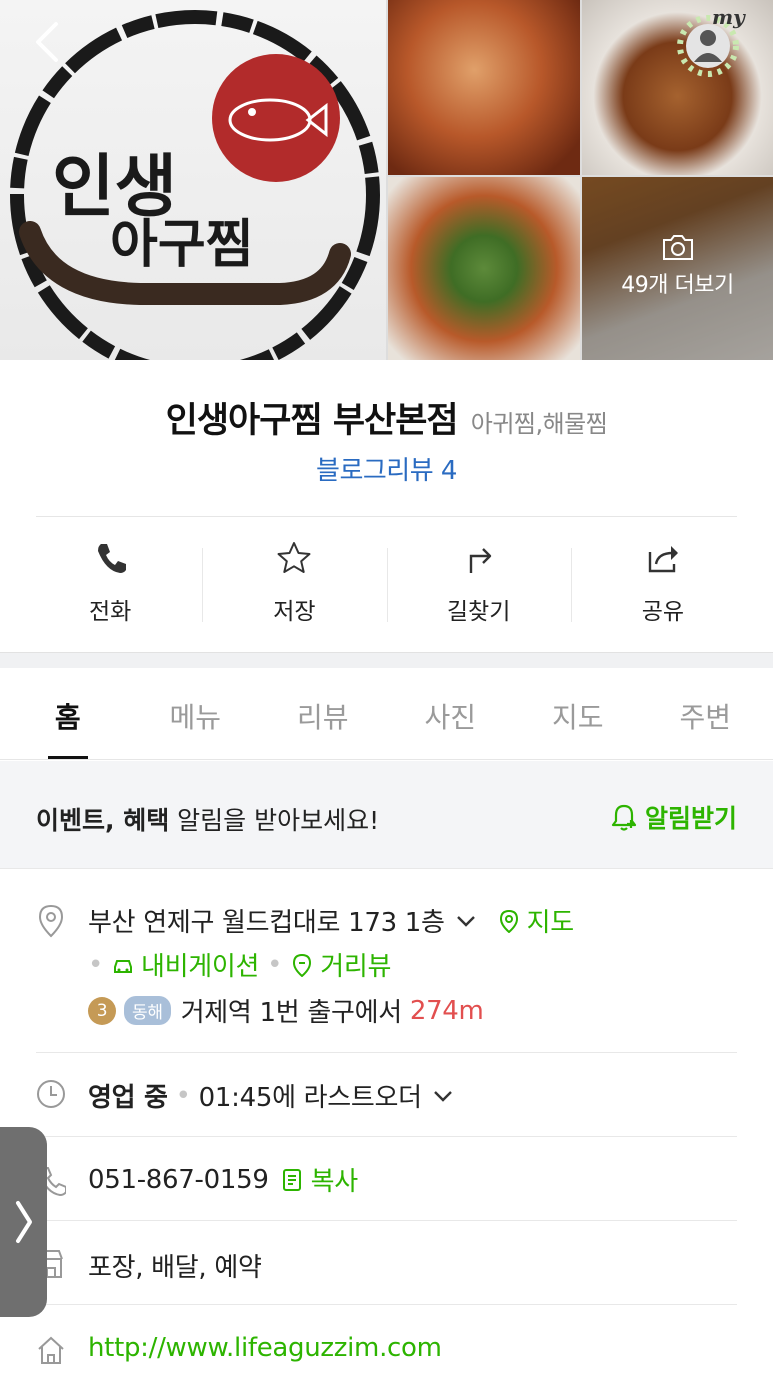 This screenshot has height=1379, width=773. I want to click on tab-bar: 홈 메뉴 리뷰 사진 지도 주변, so click(386, 714).